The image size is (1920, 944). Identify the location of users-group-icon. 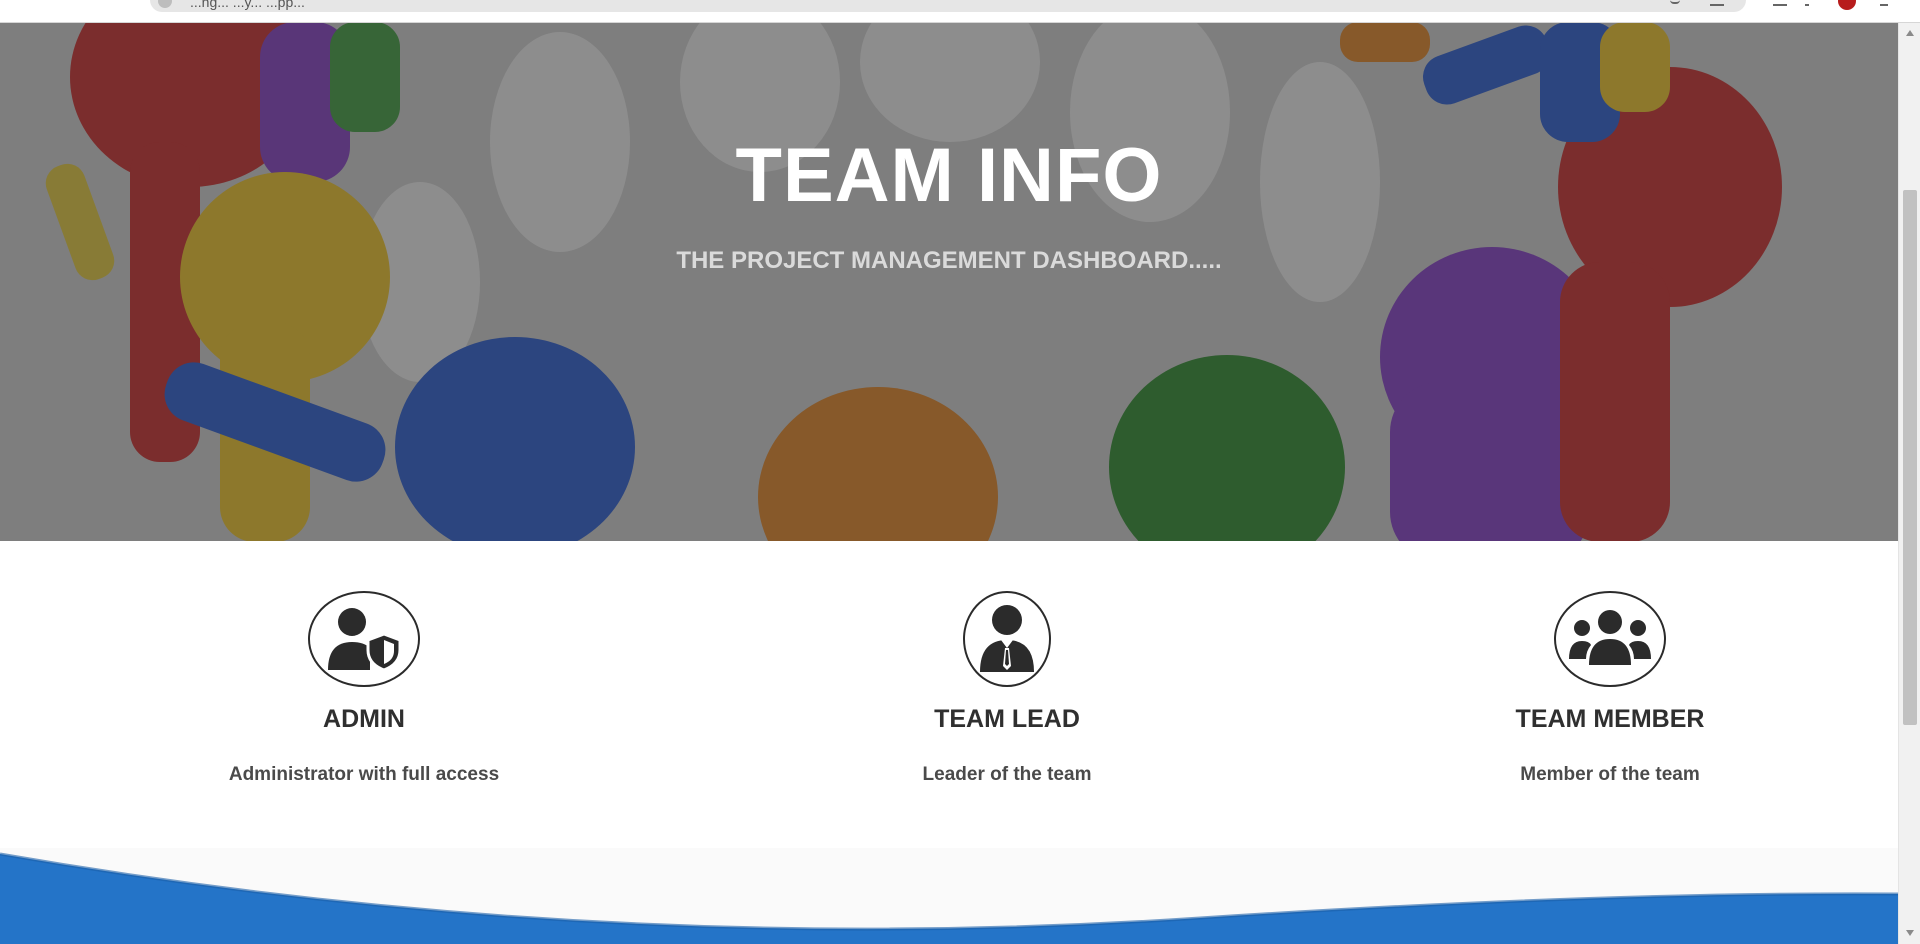
(1610, 639).